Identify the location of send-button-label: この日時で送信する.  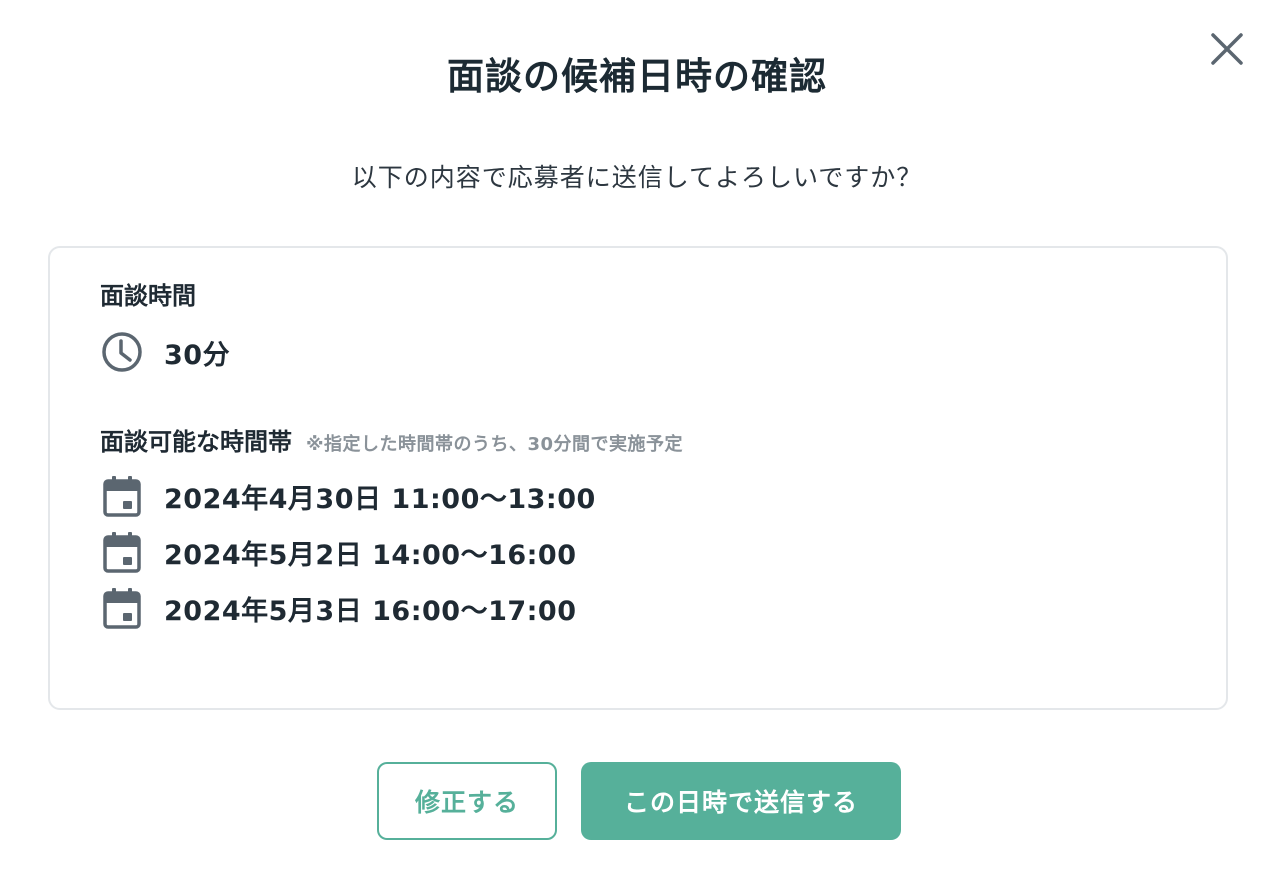
(740, 802).